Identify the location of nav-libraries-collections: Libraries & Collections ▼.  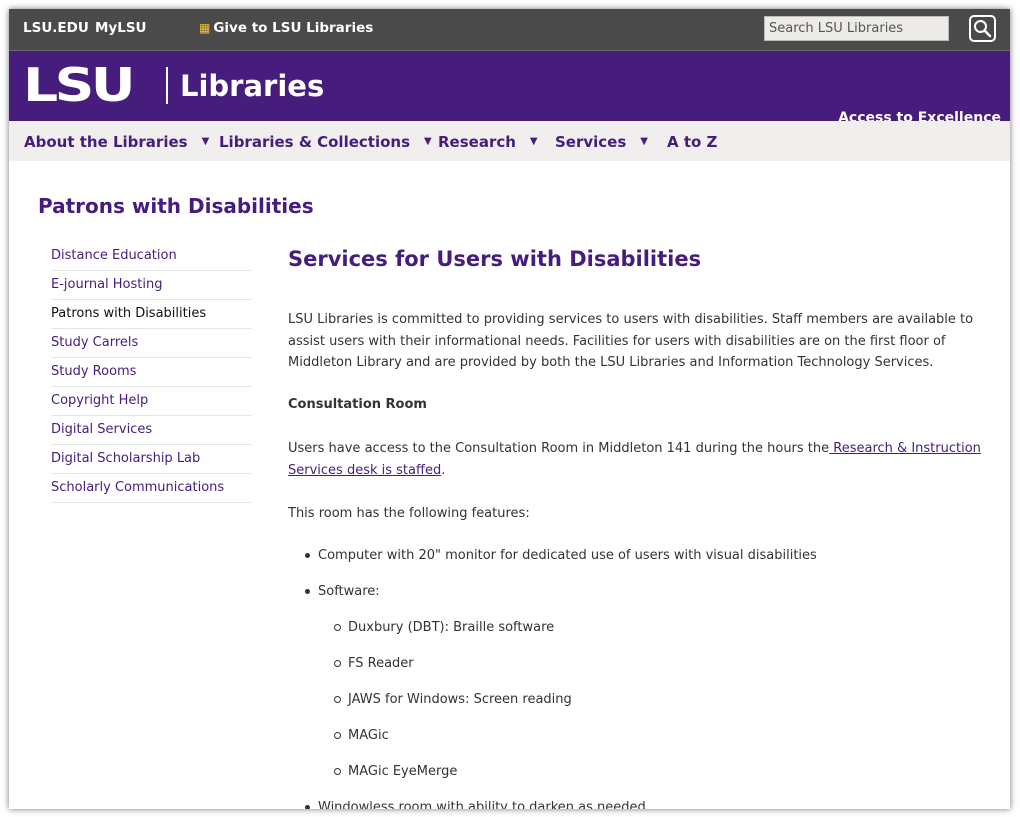
(325, 142).